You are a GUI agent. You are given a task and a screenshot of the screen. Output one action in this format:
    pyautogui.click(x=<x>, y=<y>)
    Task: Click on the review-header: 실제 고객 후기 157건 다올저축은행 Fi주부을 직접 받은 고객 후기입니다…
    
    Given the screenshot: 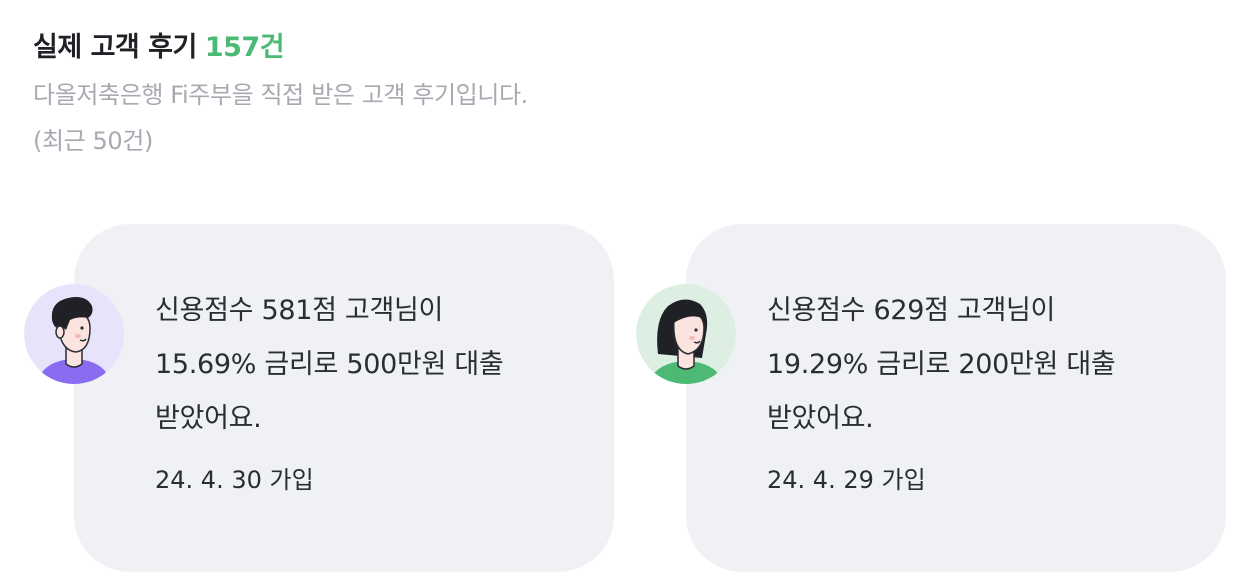 What is the action you would take?
    pyautogui.click(x=280, y=96)
    